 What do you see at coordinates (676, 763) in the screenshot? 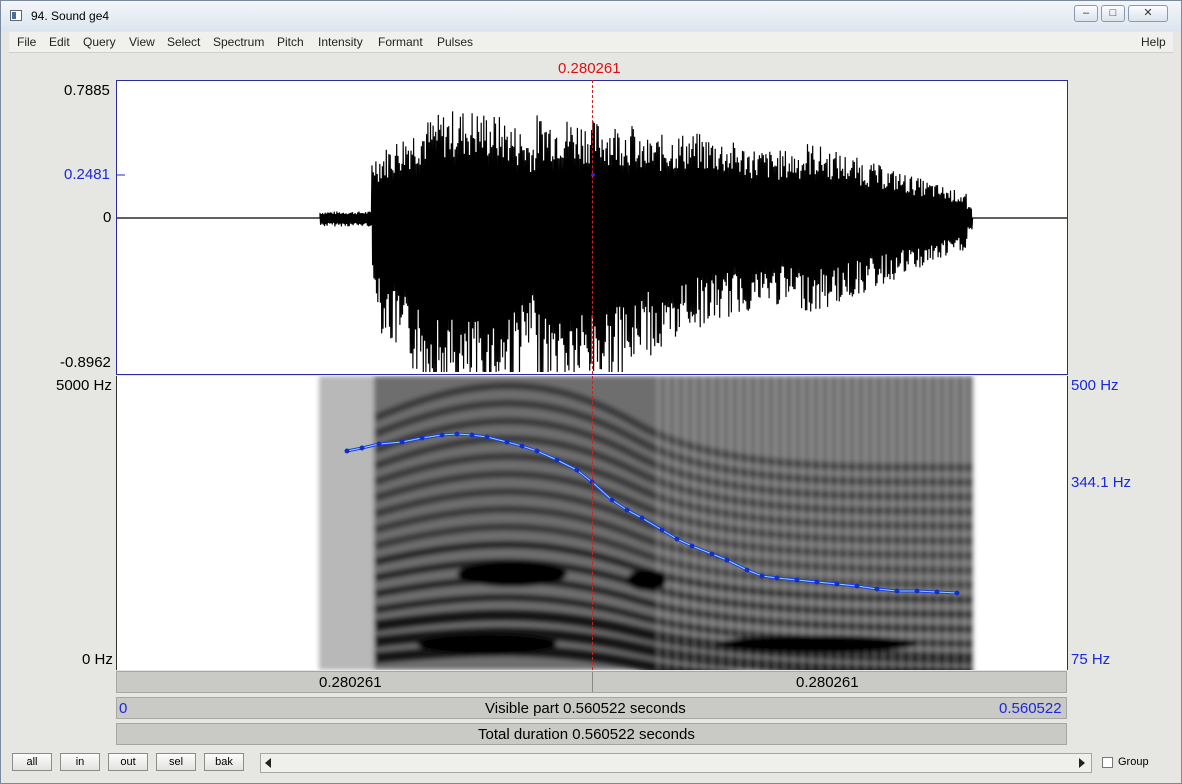
I see `horizontal-scrollbar` at bounding box center [676, 763].